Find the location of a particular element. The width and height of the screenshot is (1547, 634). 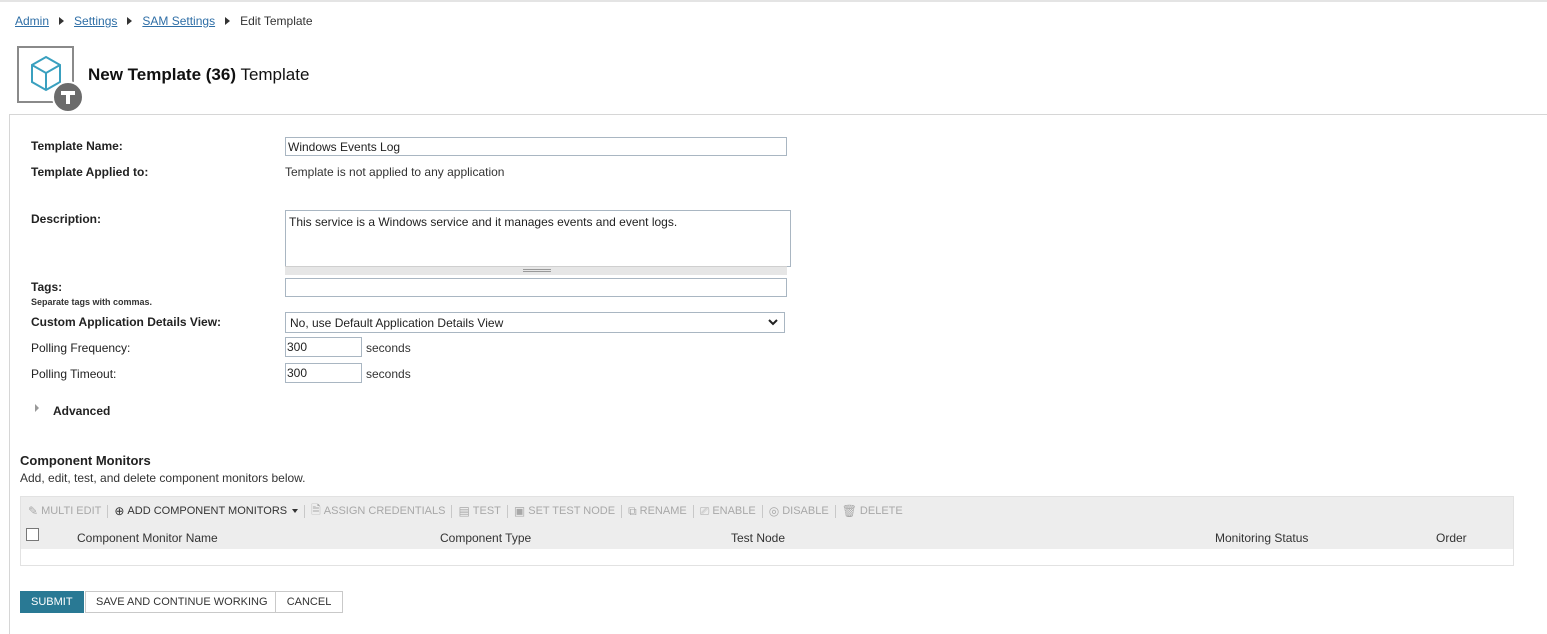

multi-edit-button: ✎ MULTI EDIT is located at coordinates (64, 511).